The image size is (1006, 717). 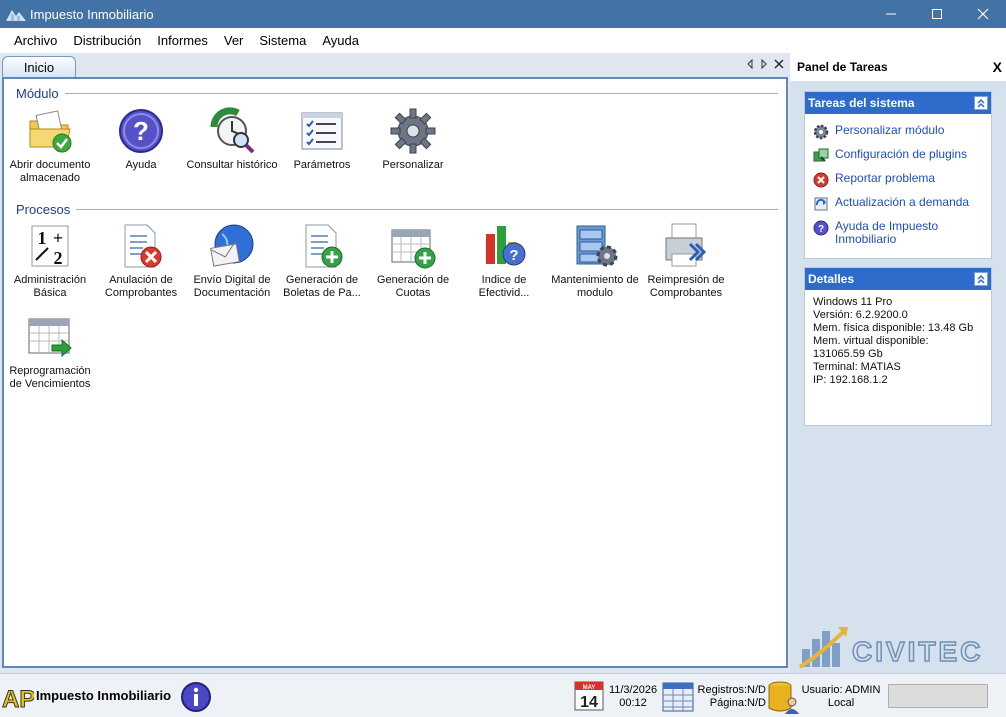 What do you see at coordinates (783, 697) in the screenshot?
I see `database-user-icon` at bounding box center [783, 697].